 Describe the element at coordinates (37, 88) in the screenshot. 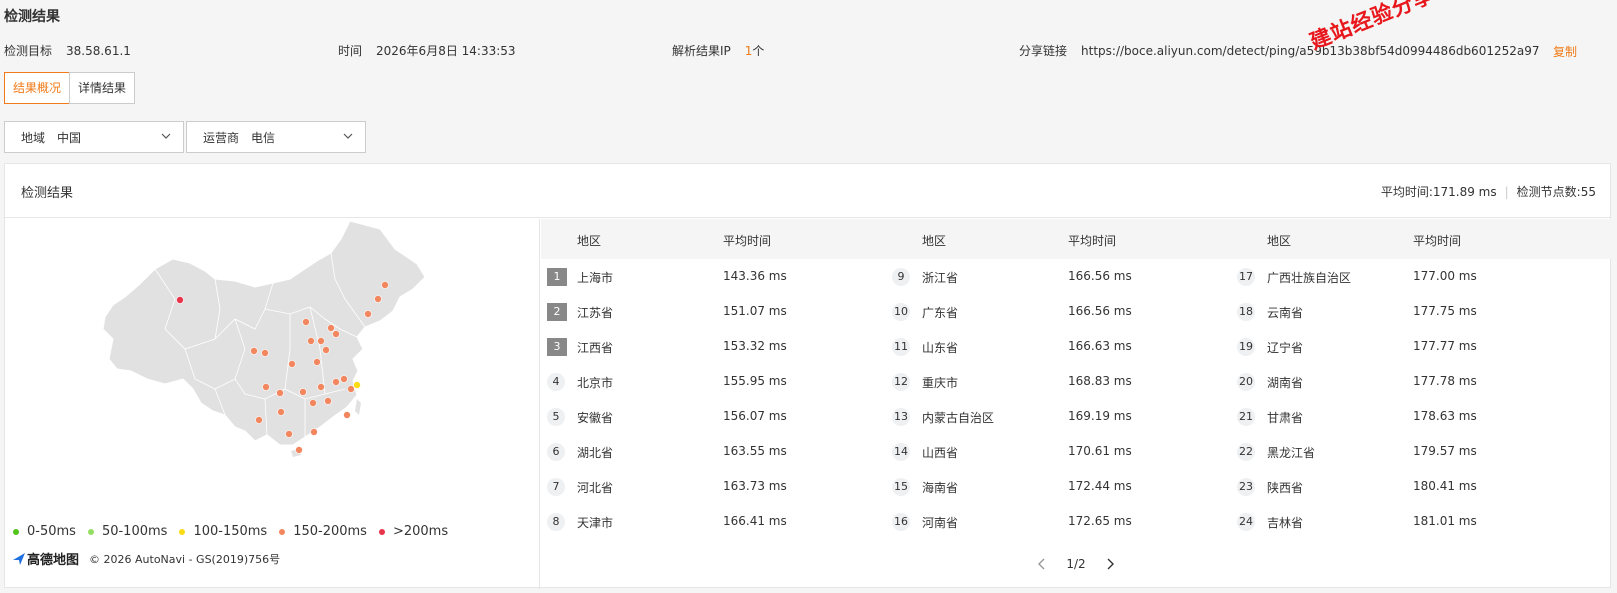

I see `tab-summary: 结果概况` at that location.